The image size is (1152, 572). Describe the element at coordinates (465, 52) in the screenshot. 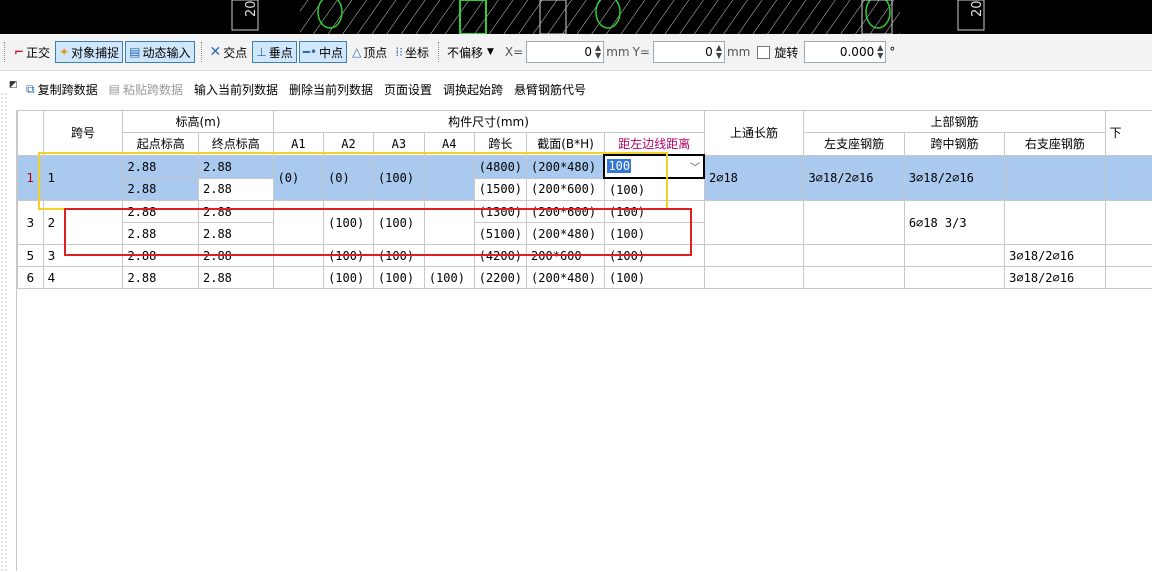

I see `offset-mode-value: 不偏移` at that location.